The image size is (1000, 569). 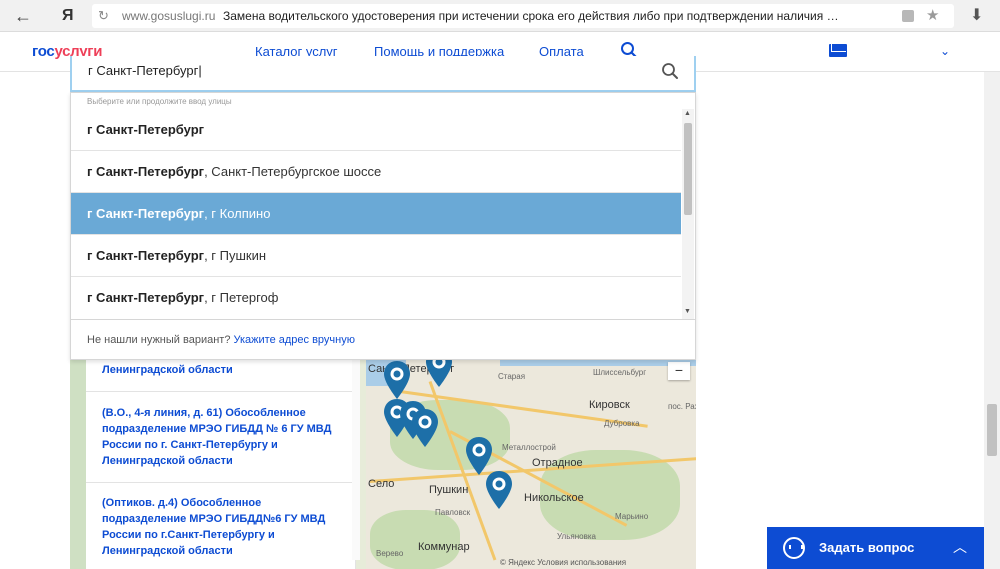 What do you see at coordinates (563, 562) in the screenshot?
I see `map-copyright: © Яндекс Условия использования` at bounding box center [563, 562].